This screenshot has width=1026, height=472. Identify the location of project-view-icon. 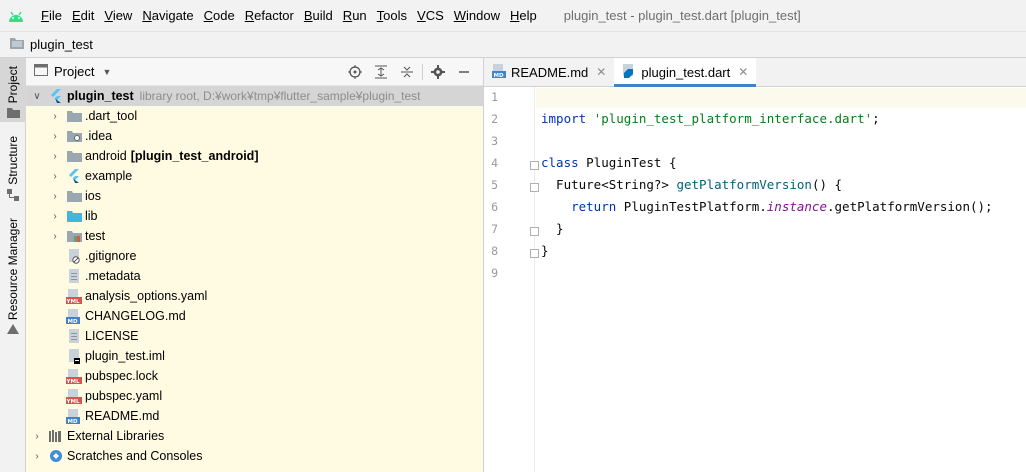
(41, 71).